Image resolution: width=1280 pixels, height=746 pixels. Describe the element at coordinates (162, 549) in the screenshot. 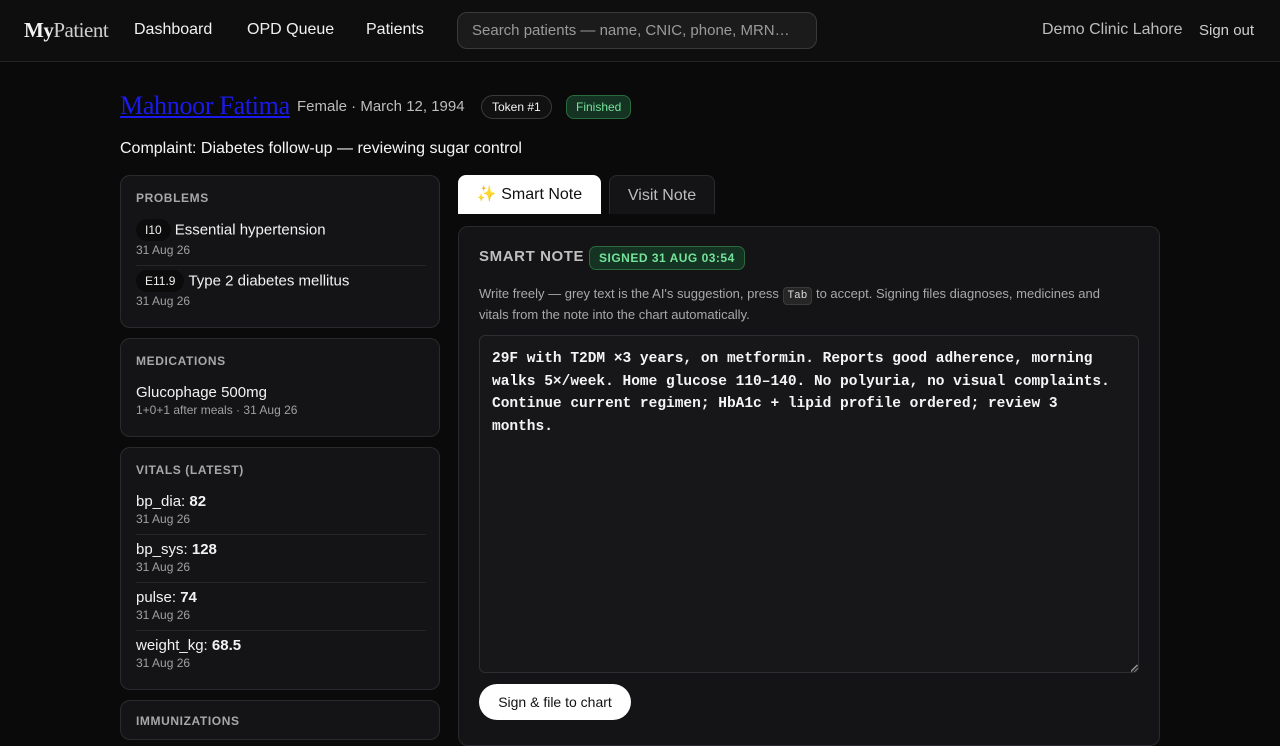

I see `vital-label: bp_sys:` at that location.